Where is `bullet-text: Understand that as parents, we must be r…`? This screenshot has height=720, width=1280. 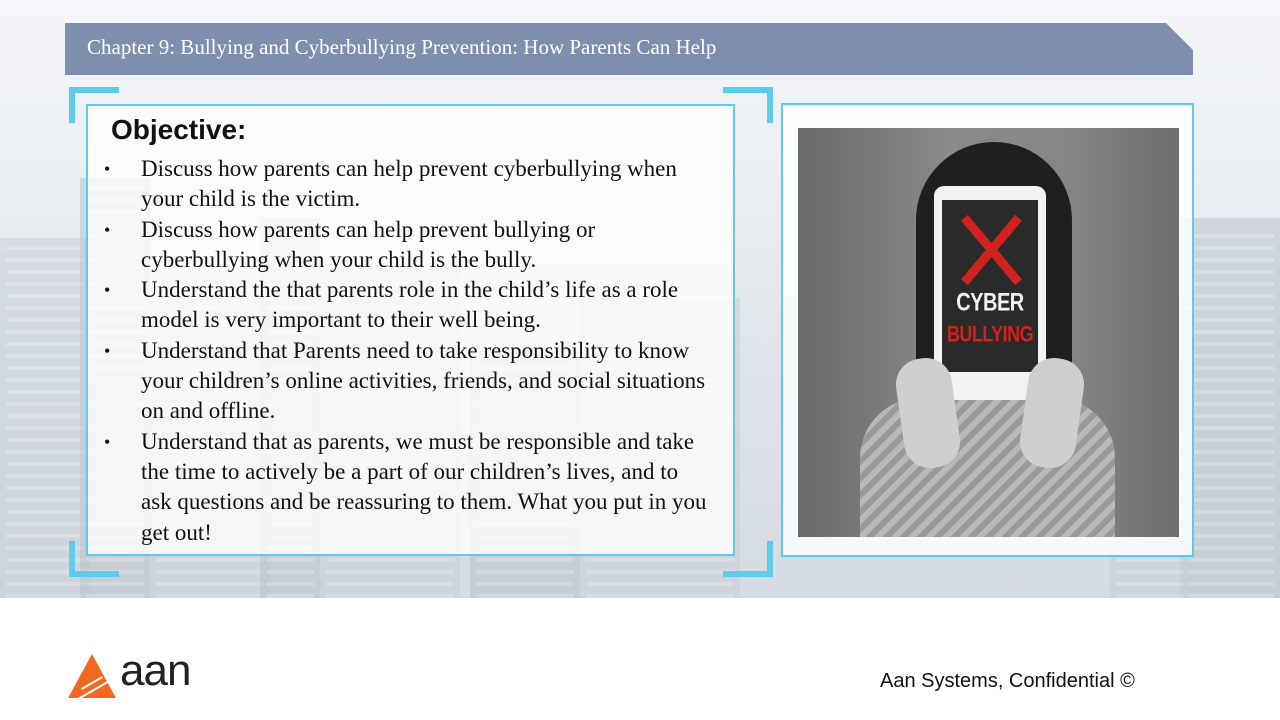 bullet-text: Understand that as parents, we must be r… is located at coordinates (424, 486).